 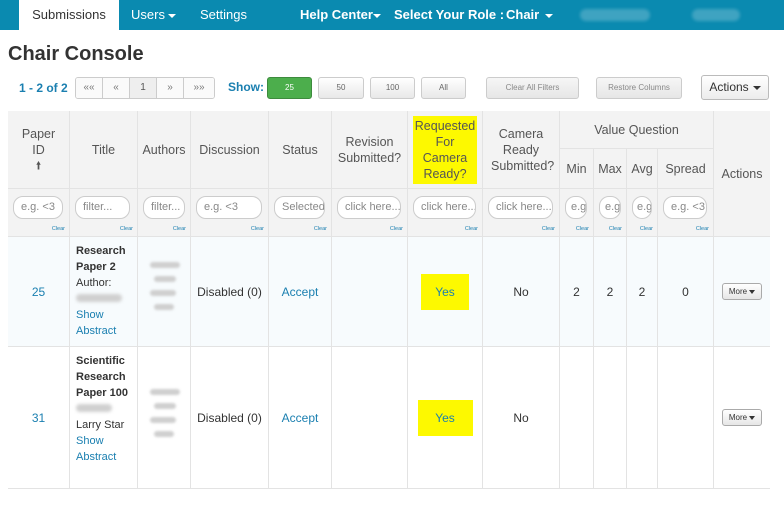 I want to click on blurred-author-name, so click(x=103, y=299).